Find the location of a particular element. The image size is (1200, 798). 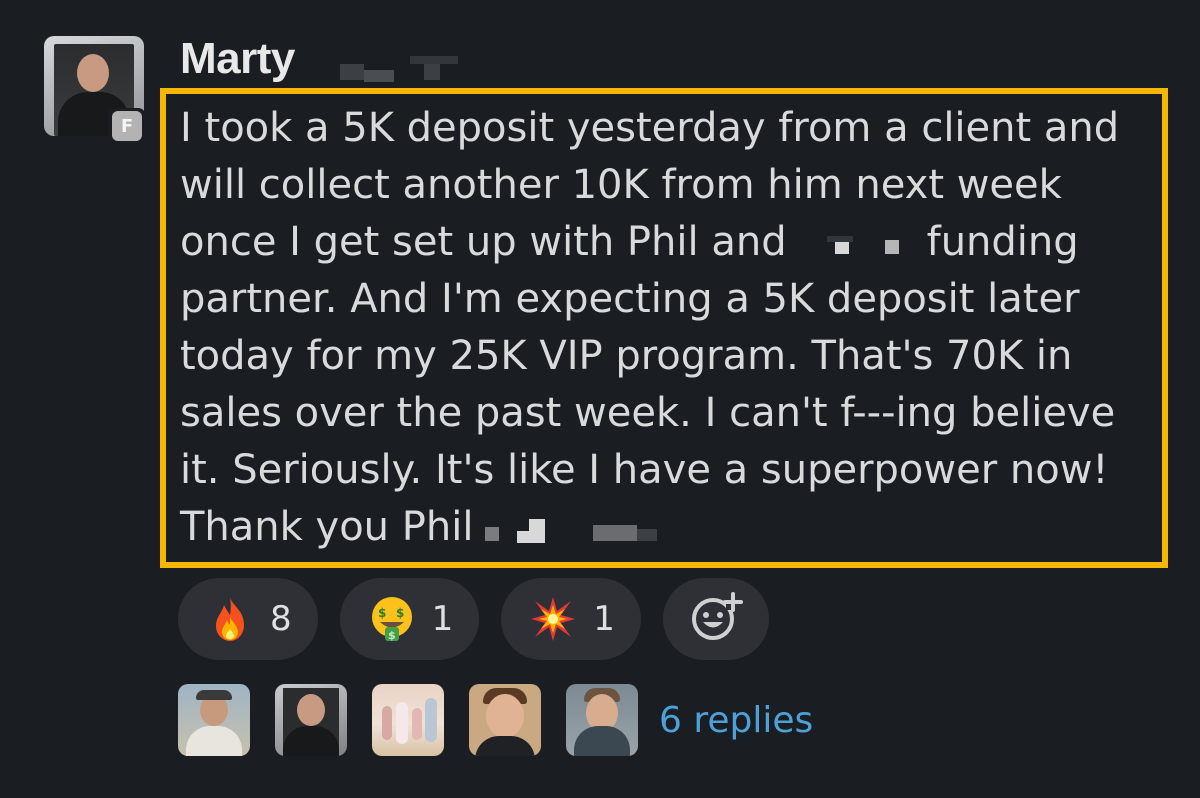

message-line: Thank you Phil is located at coordinates (675, 527).